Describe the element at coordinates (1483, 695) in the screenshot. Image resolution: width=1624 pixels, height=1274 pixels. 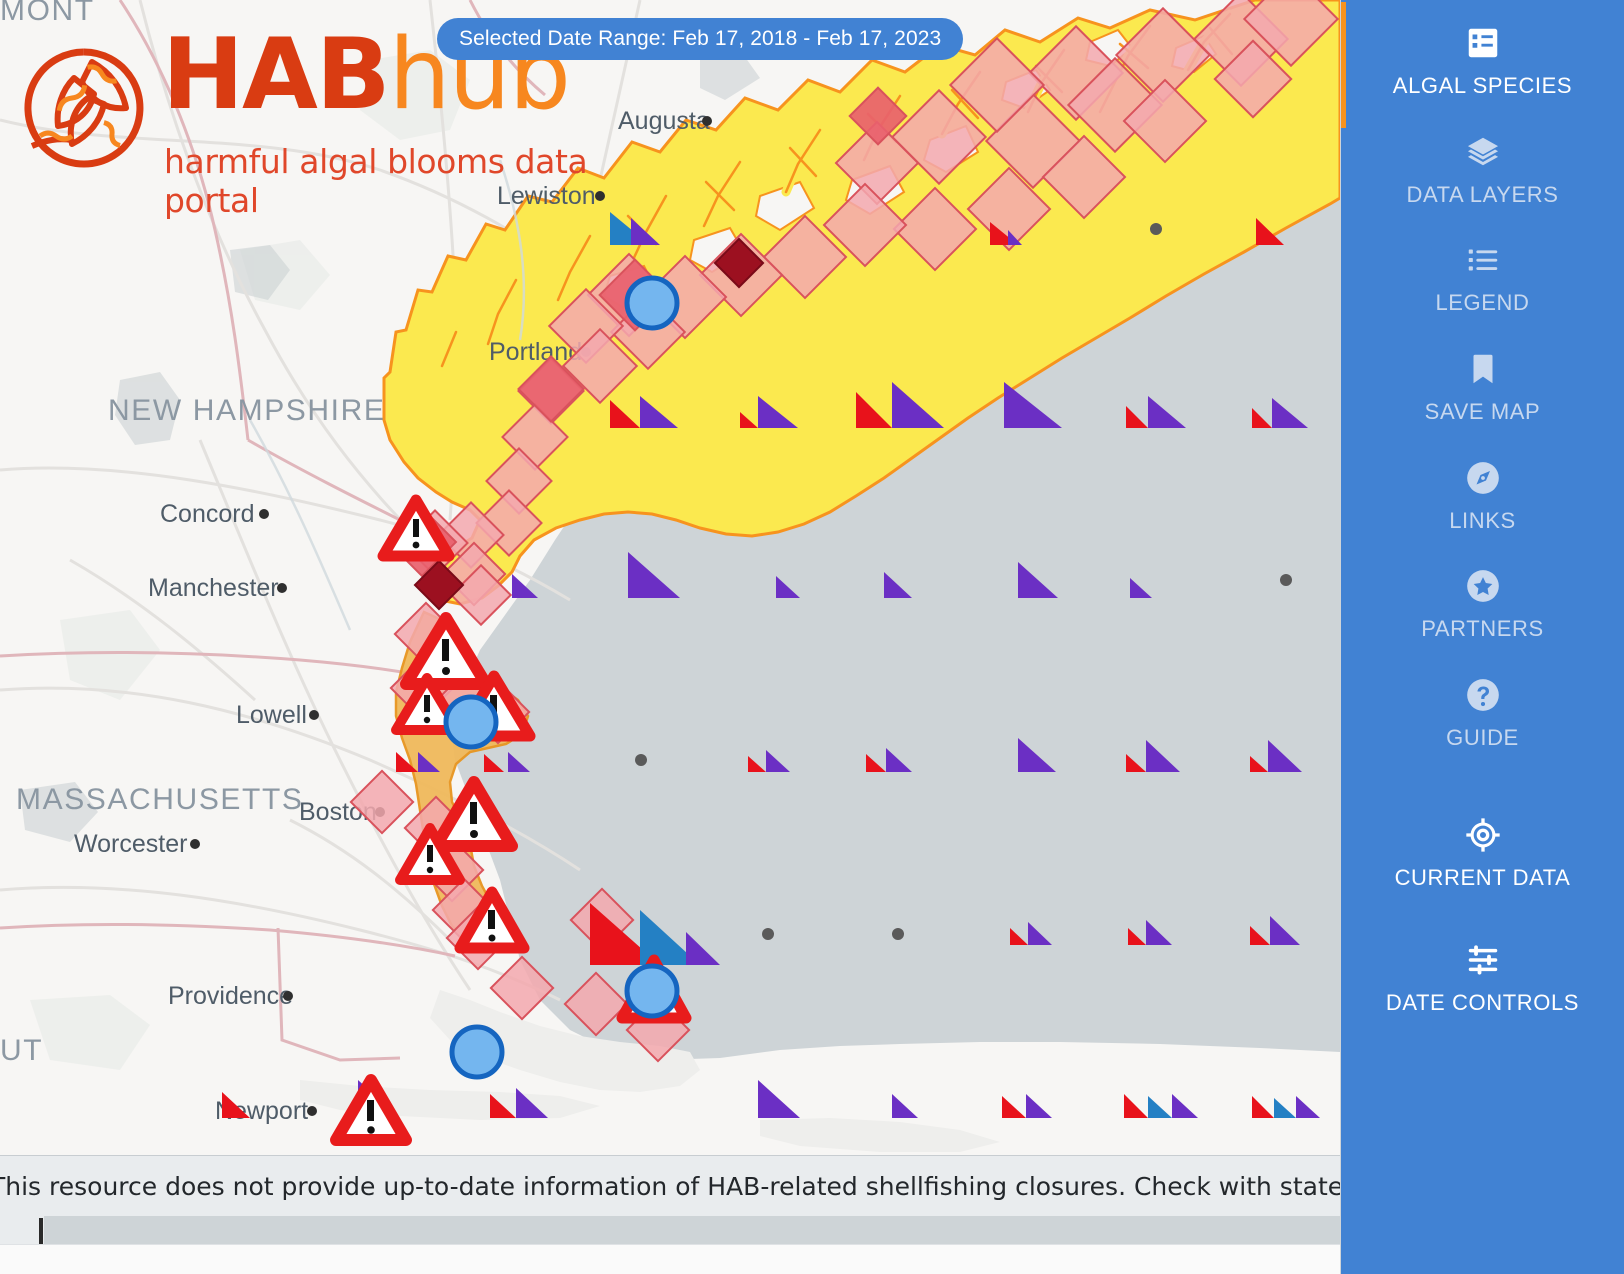
I see `question-circle-icon` at that location.